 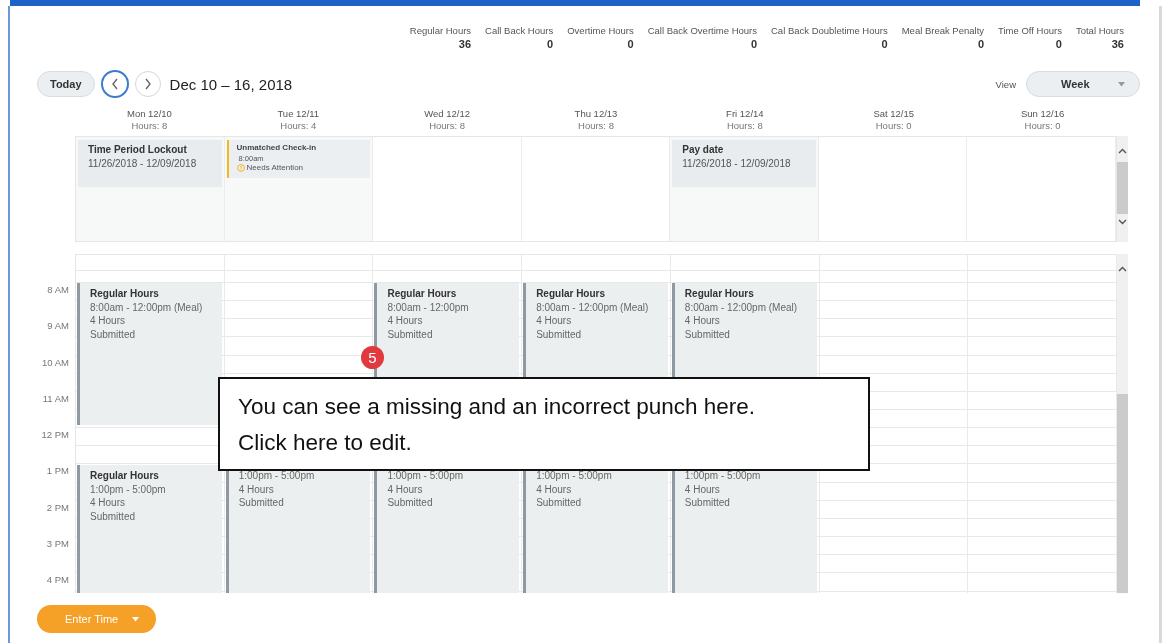 I want to click on summary-label: Overtime Hours, so click(x=600, y=30).